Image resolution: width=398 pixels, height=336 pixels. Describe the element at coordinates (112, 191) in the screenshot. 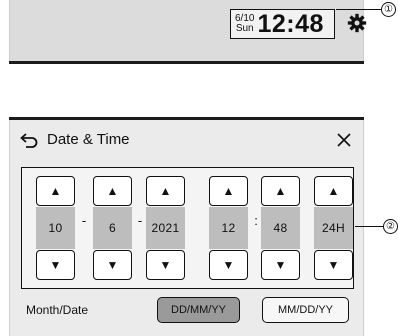

I see `day-up-button: ▲` at that location.